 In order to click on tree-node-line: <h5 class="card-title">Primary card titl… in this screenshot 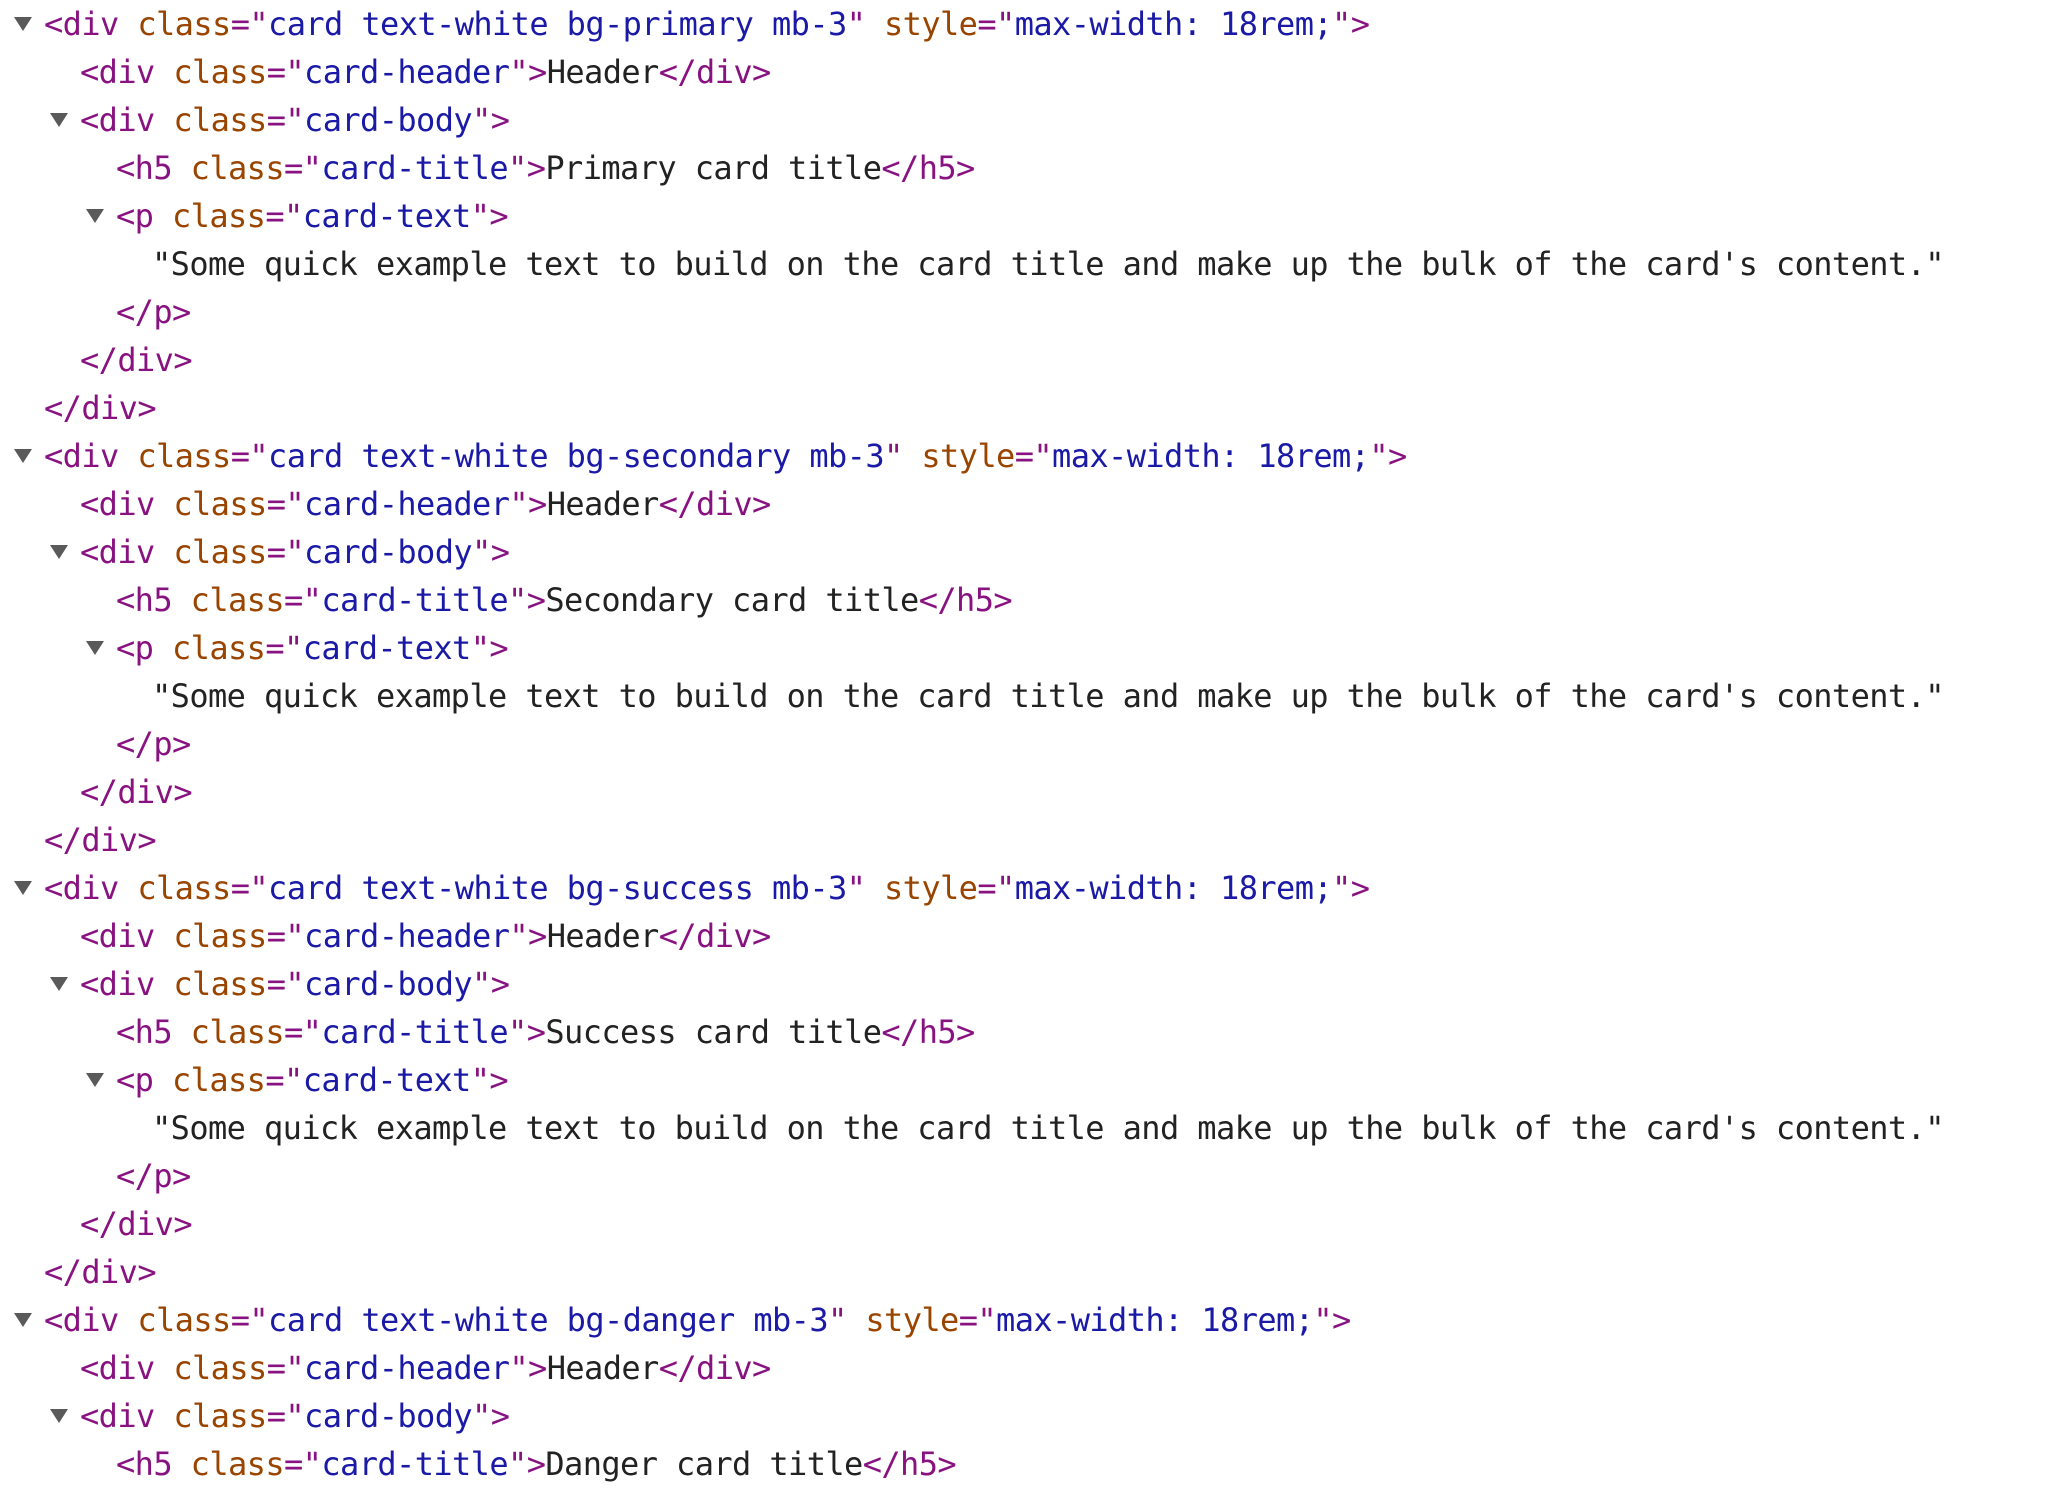, I will do `click(1031, 168)`.